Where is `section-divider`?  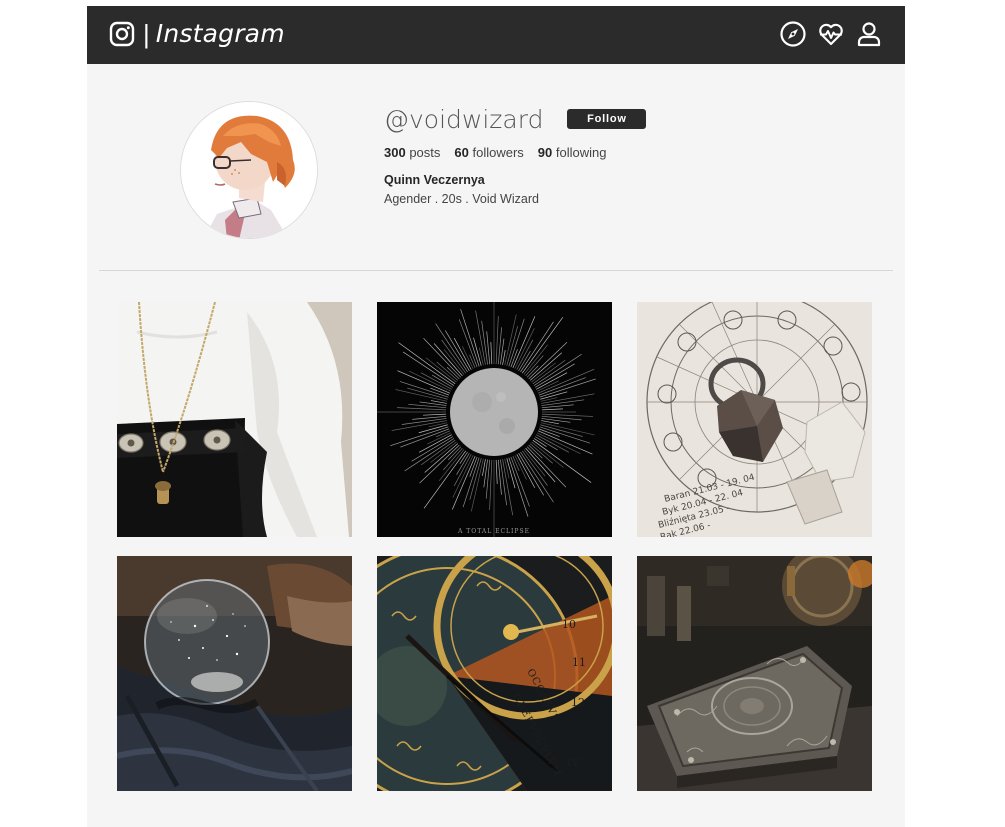
section-divider is located at coordinates (496, 270).